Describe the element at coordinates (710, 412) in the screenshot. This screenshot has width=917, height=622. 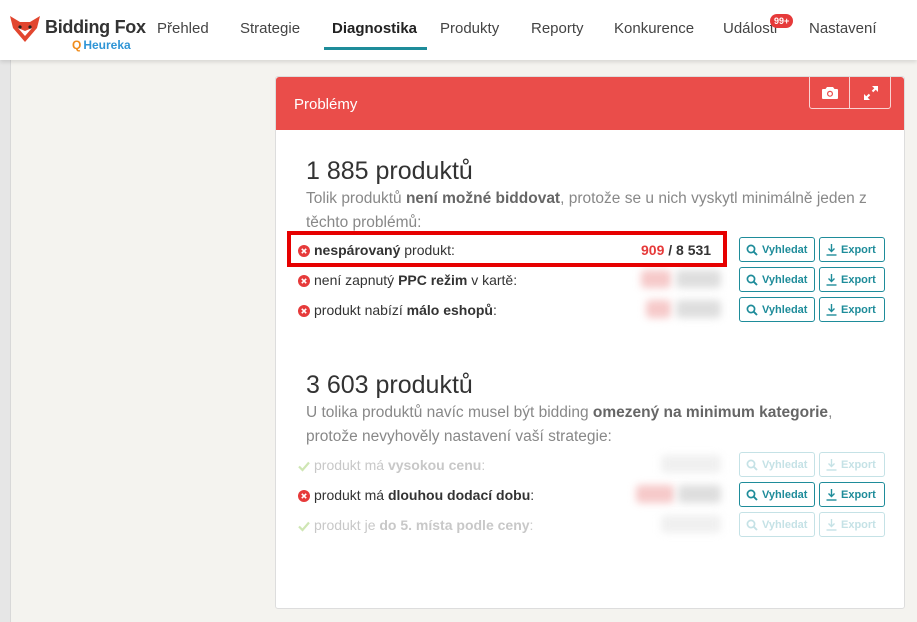
I see `desc2-part-b: omezený na minimum kategorie` at that location.